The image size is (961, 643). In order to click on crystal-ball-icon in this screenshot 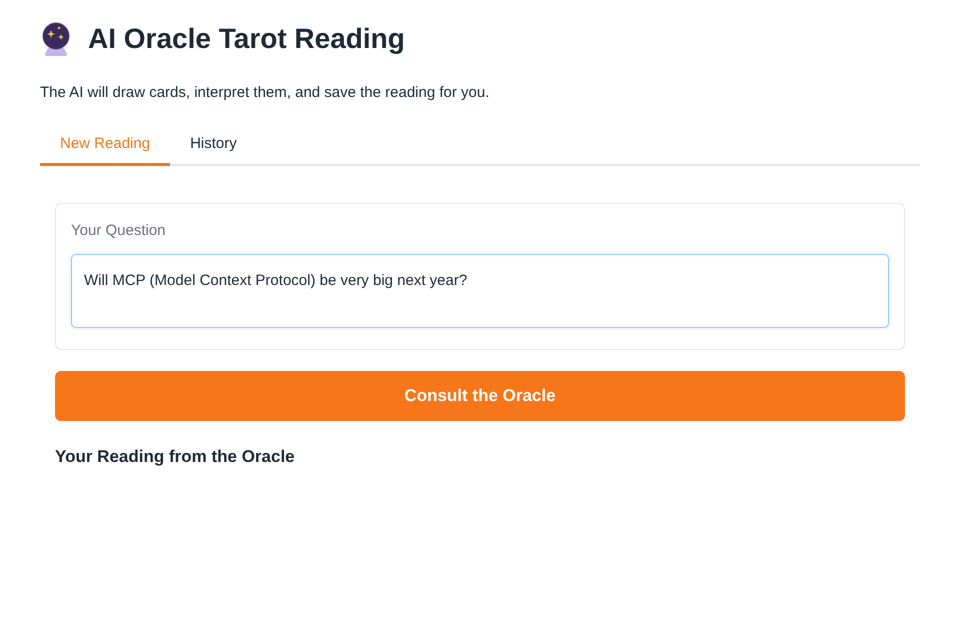, I will do `click(56, 39)`.